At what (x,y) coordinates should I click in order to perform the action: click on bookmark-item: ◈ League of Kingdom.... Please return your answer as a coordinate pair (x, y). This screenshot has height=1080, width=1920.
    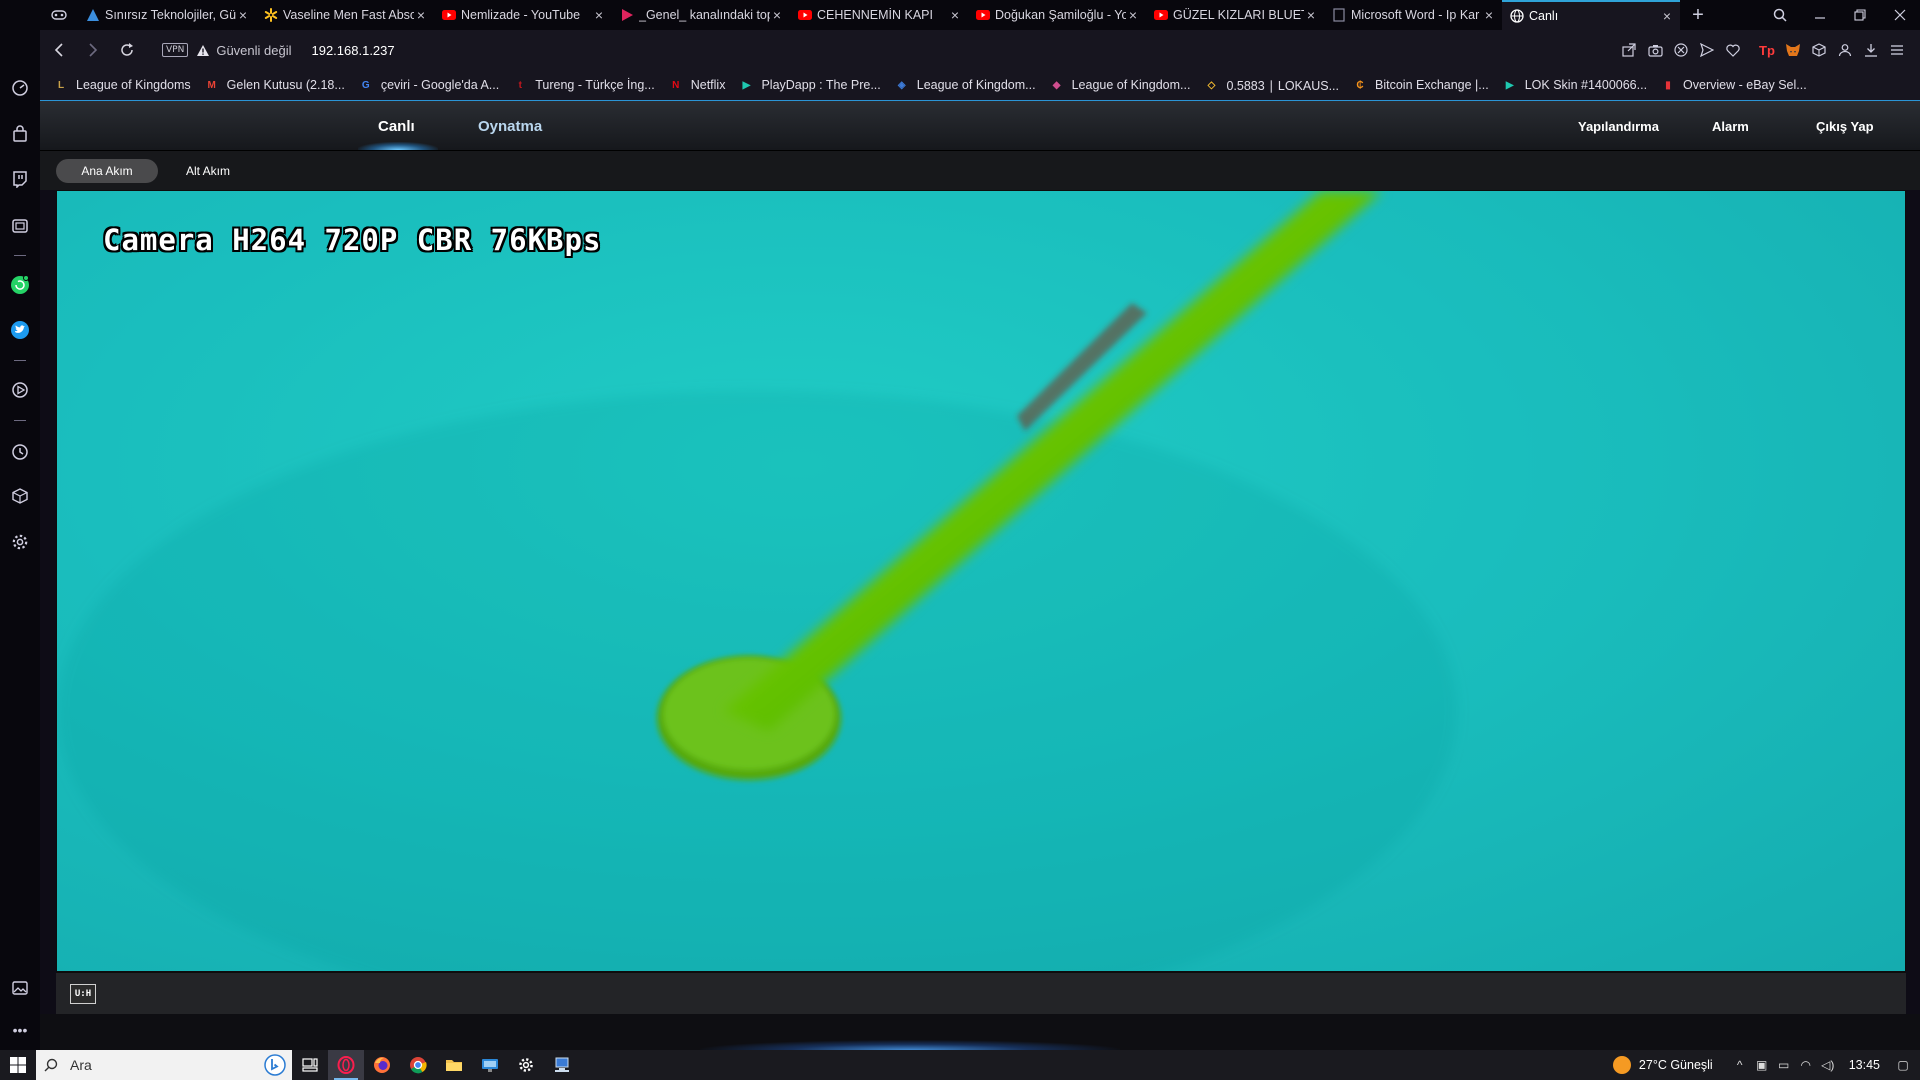
    Looking at the image, I should click on (965, 85).